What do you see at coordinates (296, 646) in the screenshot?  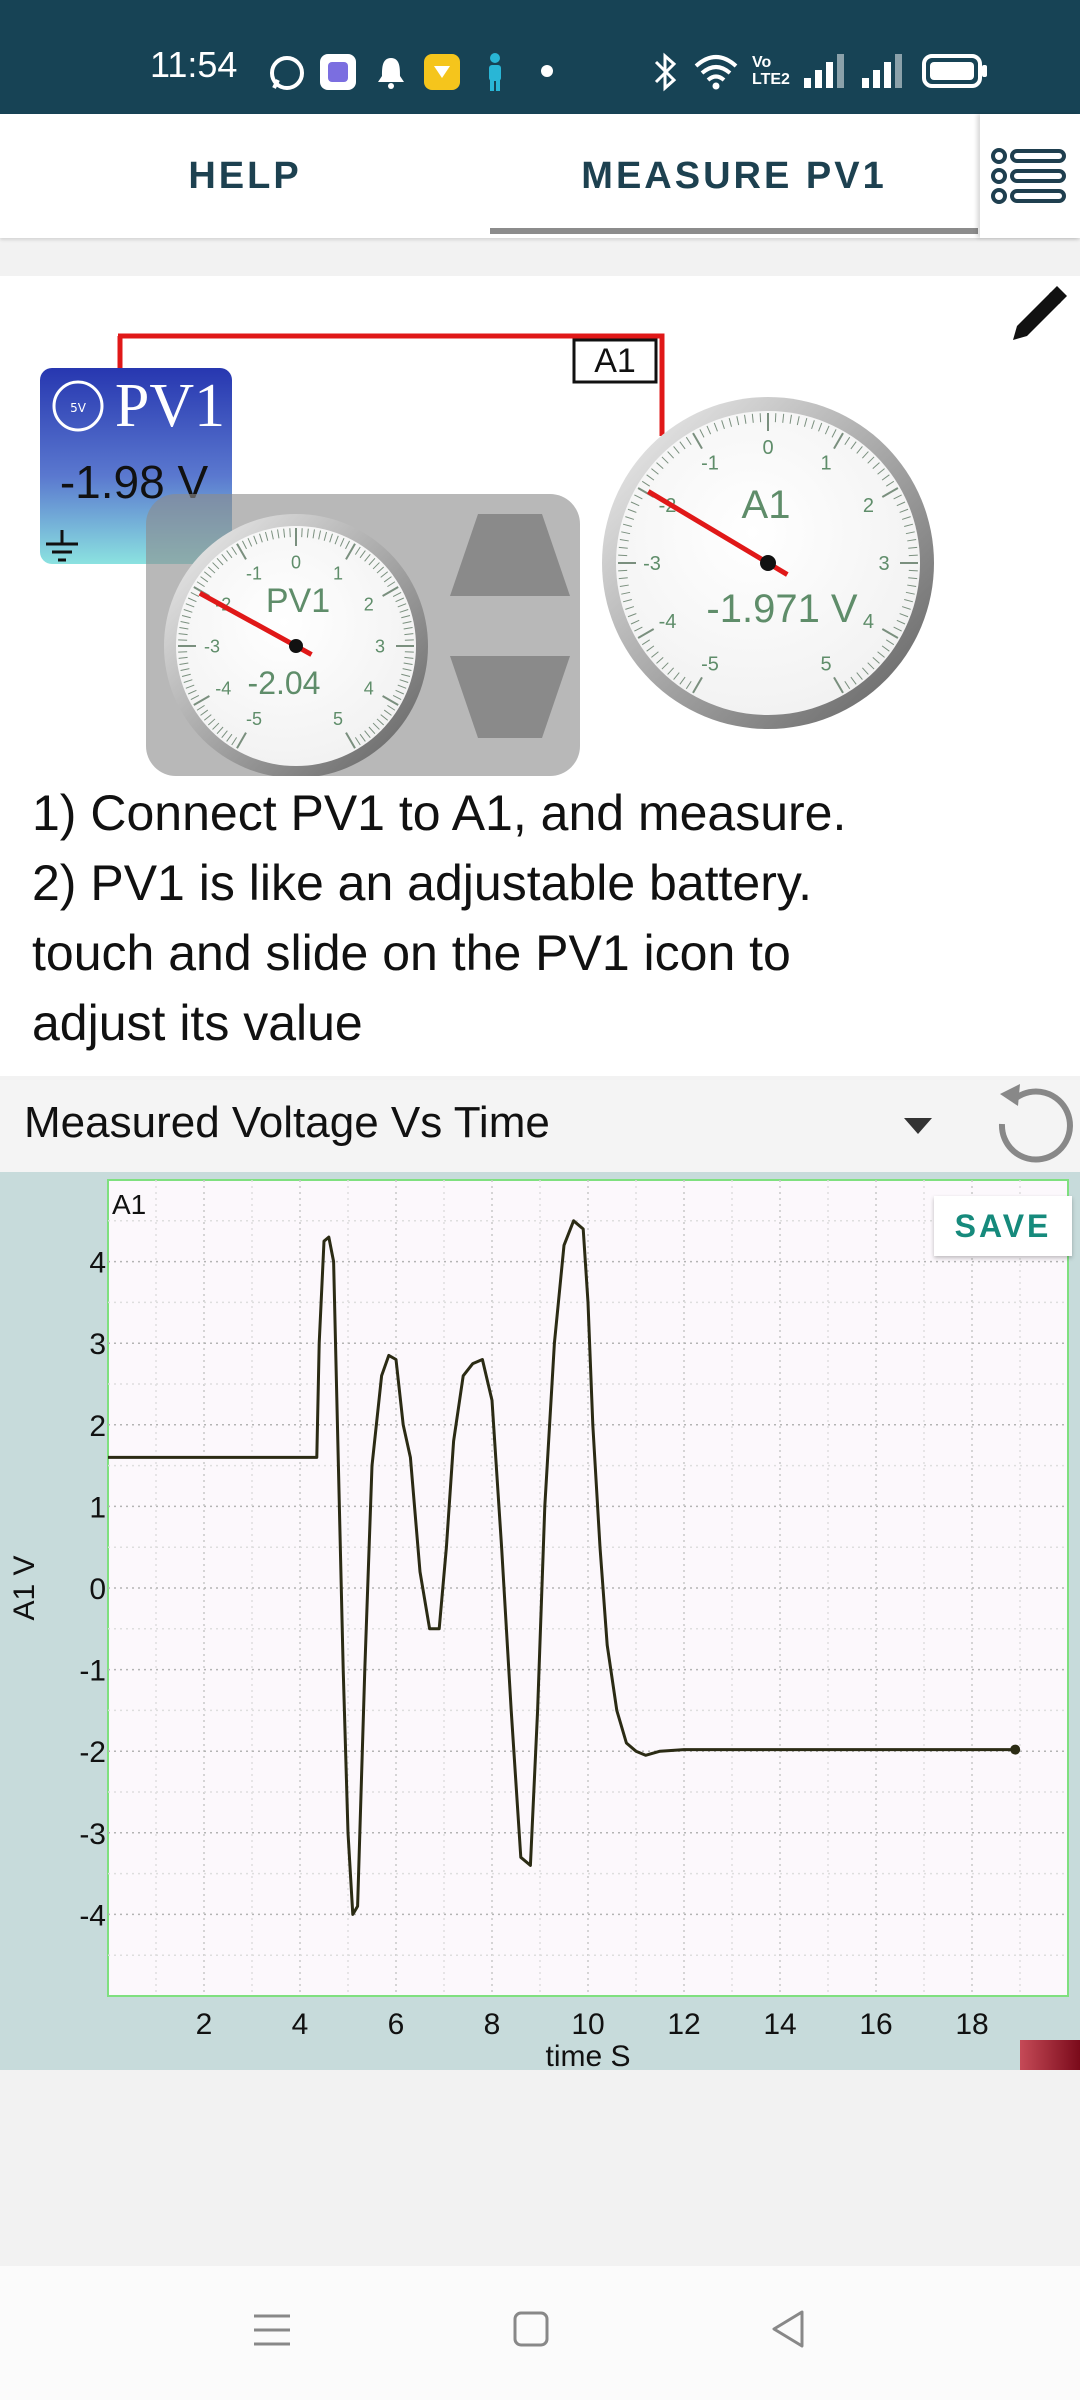 I see `pv1-gauge-hub` at bounding box center [296, 646].